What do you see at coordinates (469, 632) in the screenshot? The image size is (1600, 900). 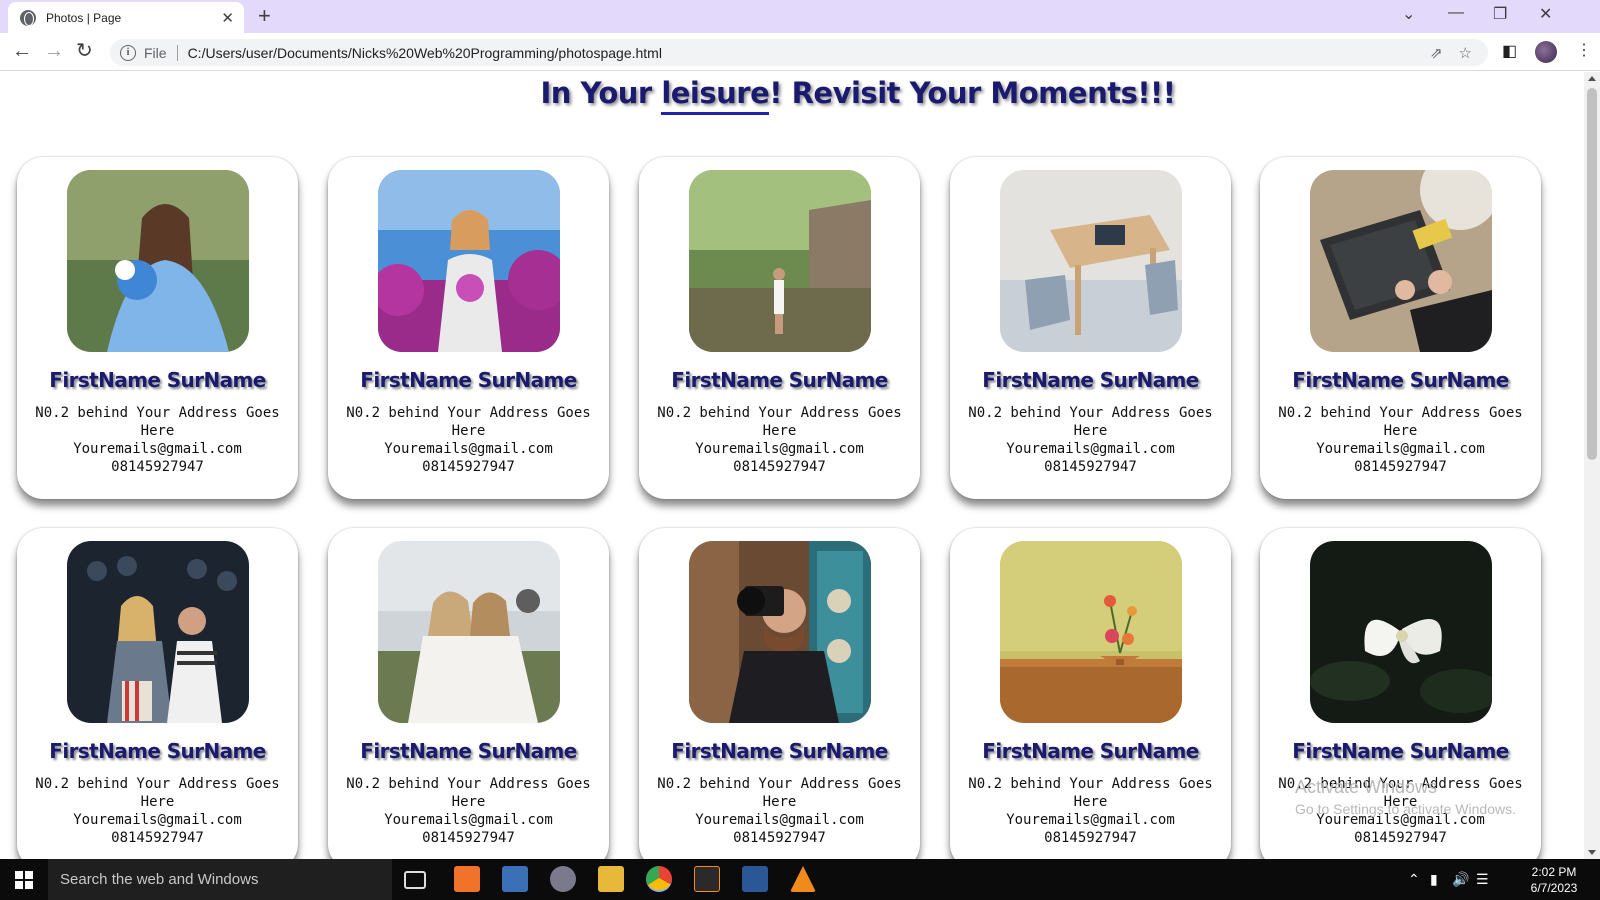 I see `card-photo-two-women-lying` at bounding box center [469, 632].